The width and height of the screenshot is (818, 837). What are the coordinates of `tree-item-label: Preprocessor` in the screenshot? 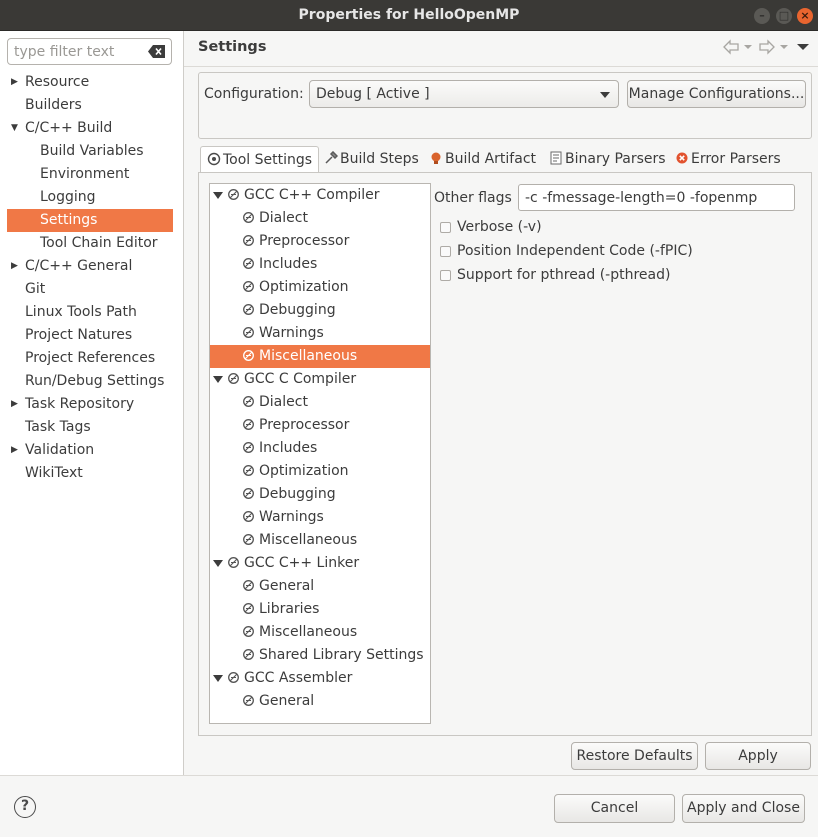 It's located at (304, 425).